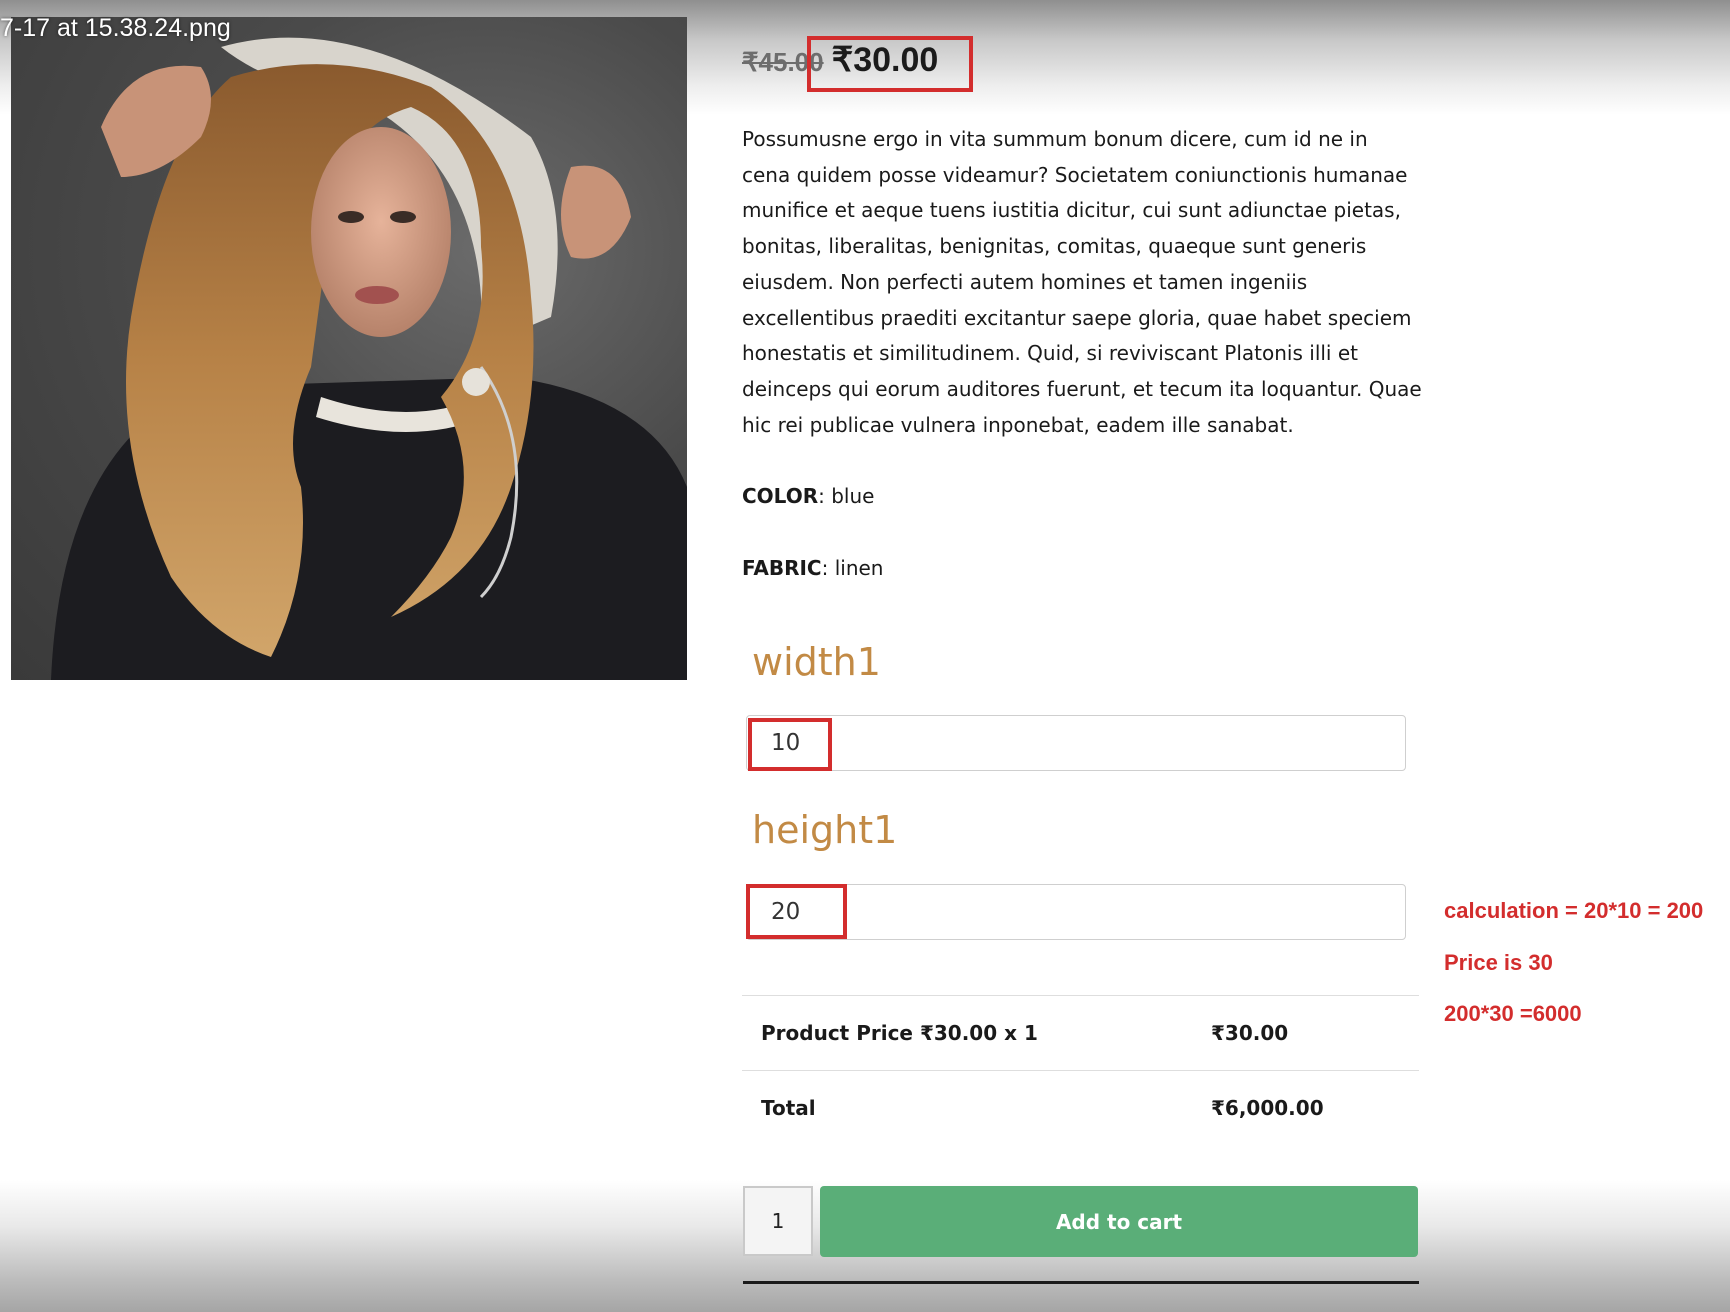  What do you see at coordinates (1081, 1282) in the screenshot?
I see `divider` at bounding box center [1081, 1282].